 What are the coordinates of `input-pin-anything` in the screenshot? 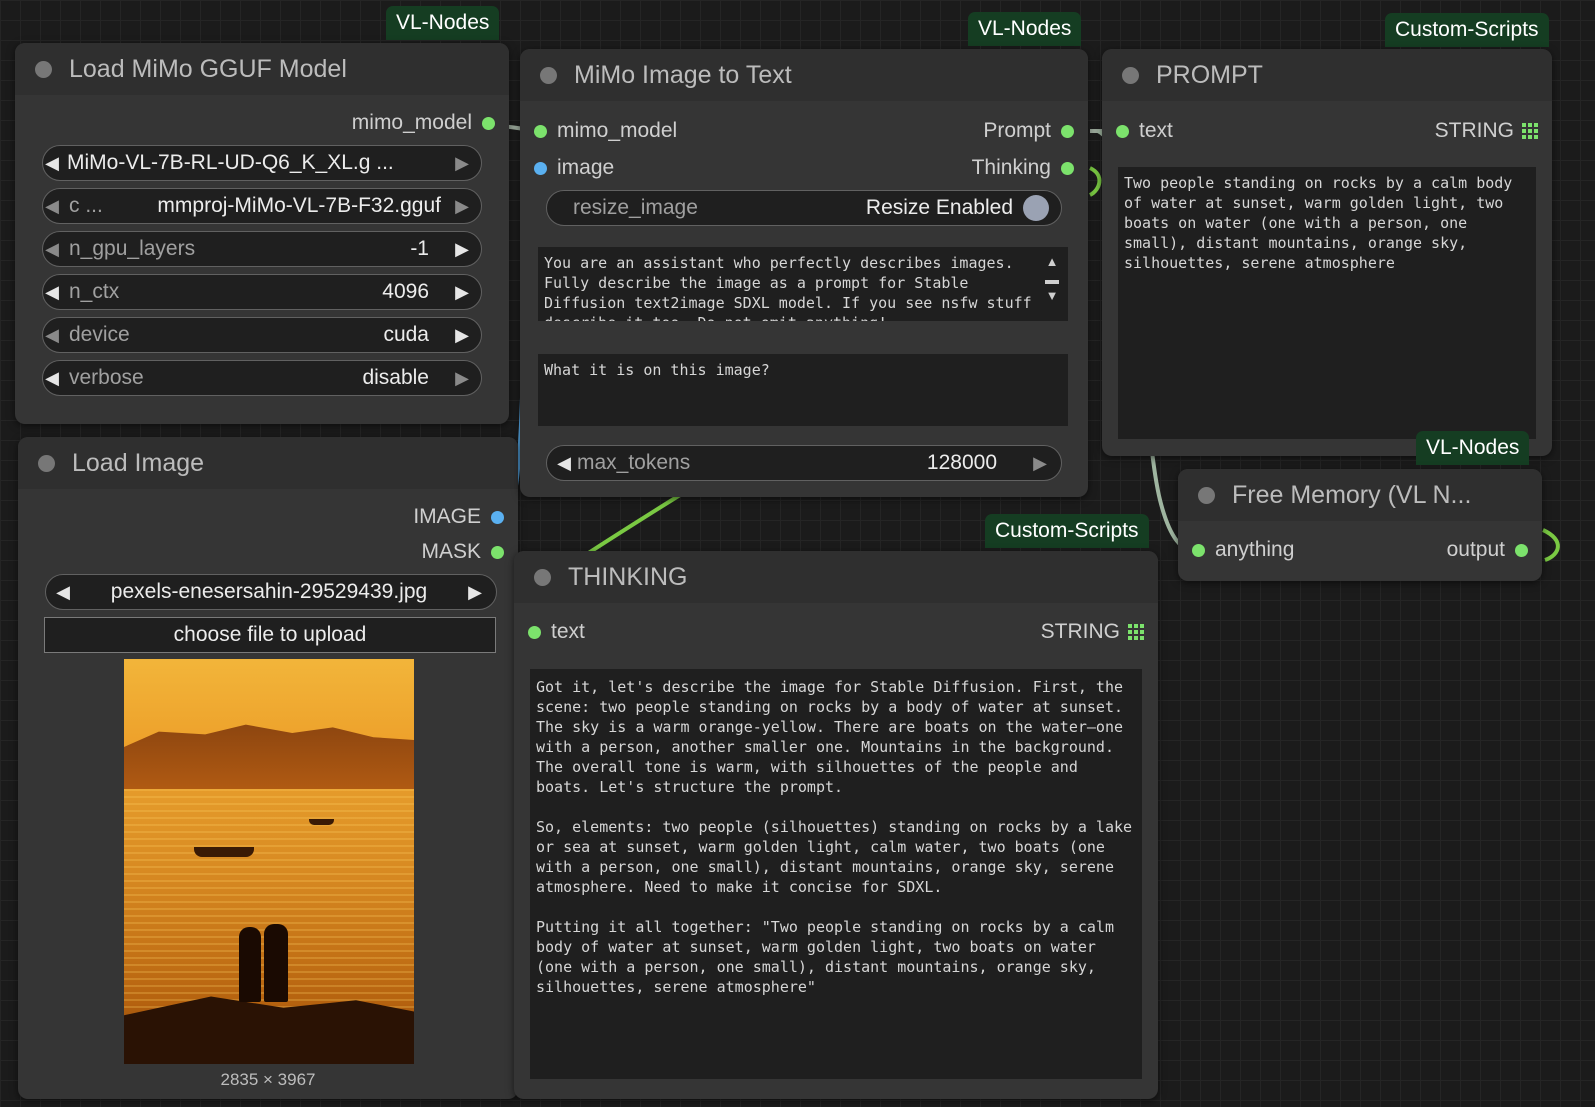 It's located at (1198, 550).